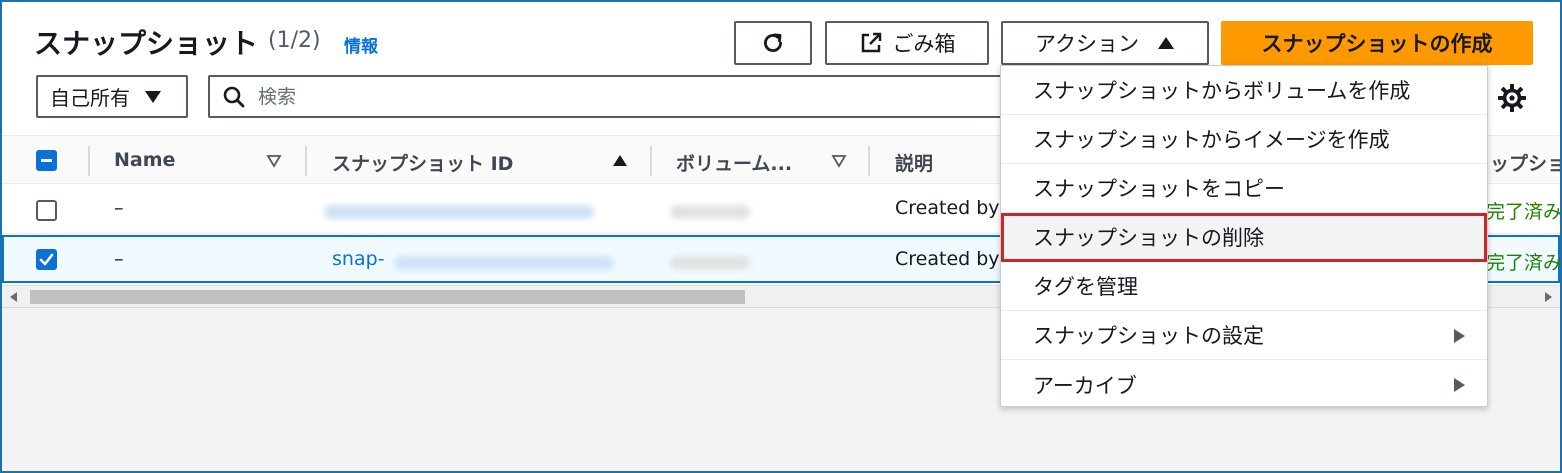  I want to click on menu-item-create-volume: スナップショットからボリュームを作成, so click(1244, 90).